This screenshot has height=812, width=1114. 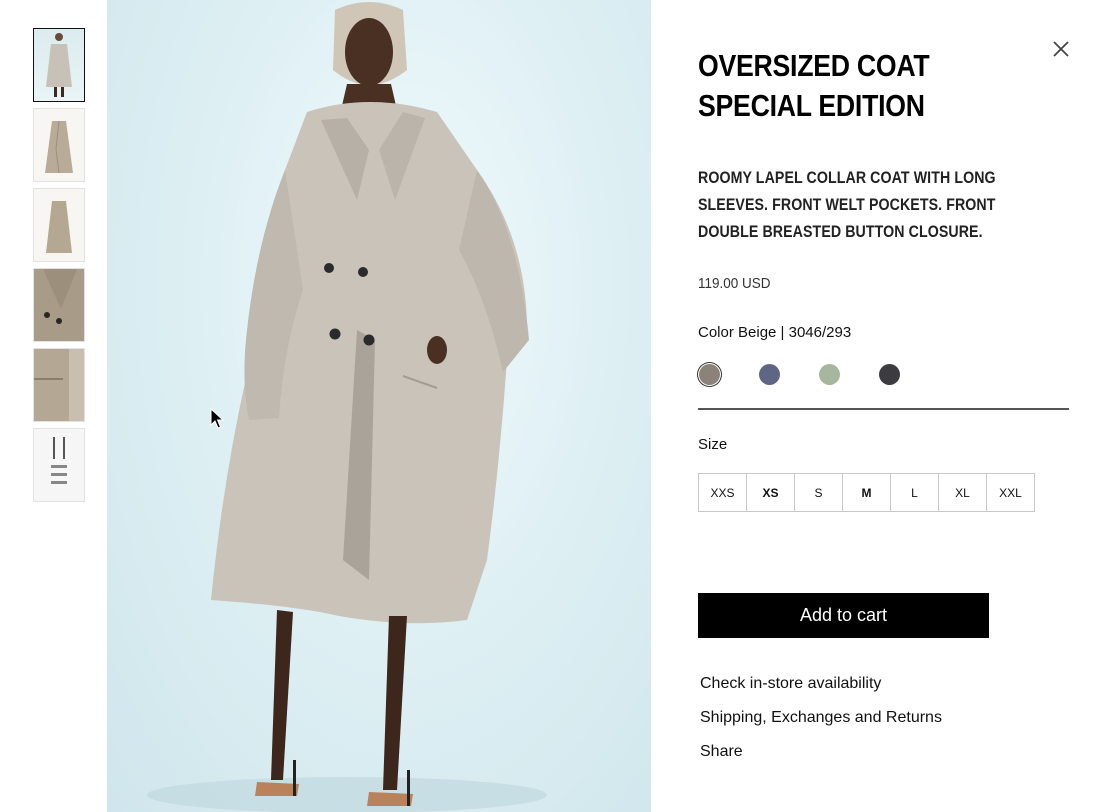 I want to click on product-price: 119.00 USD, so click(x=734, y=283).